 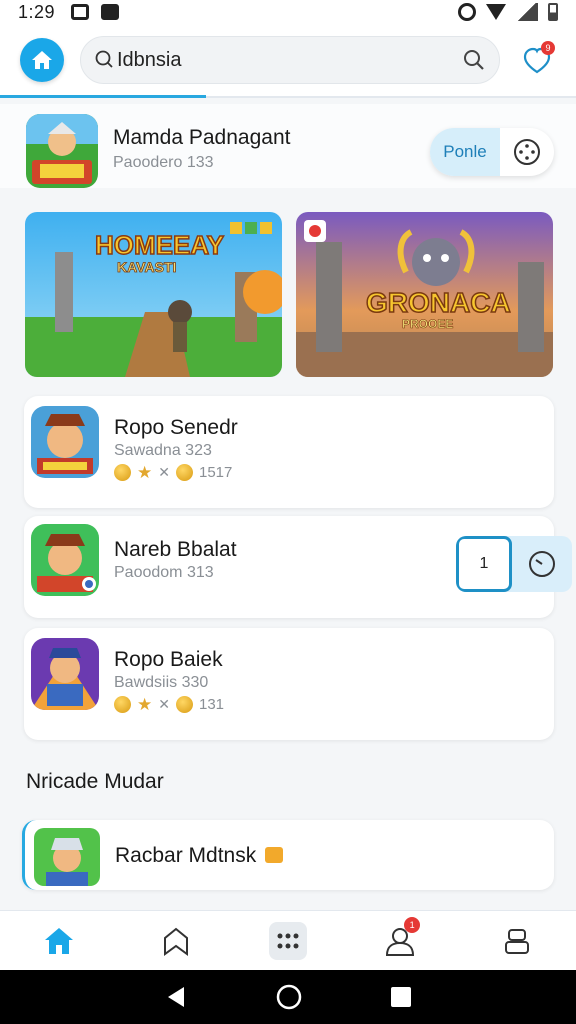 What do you see at coordinates (211, 704) in the screenshot?
I see `app-rating-count: 131` at bounding box center [211, 704].